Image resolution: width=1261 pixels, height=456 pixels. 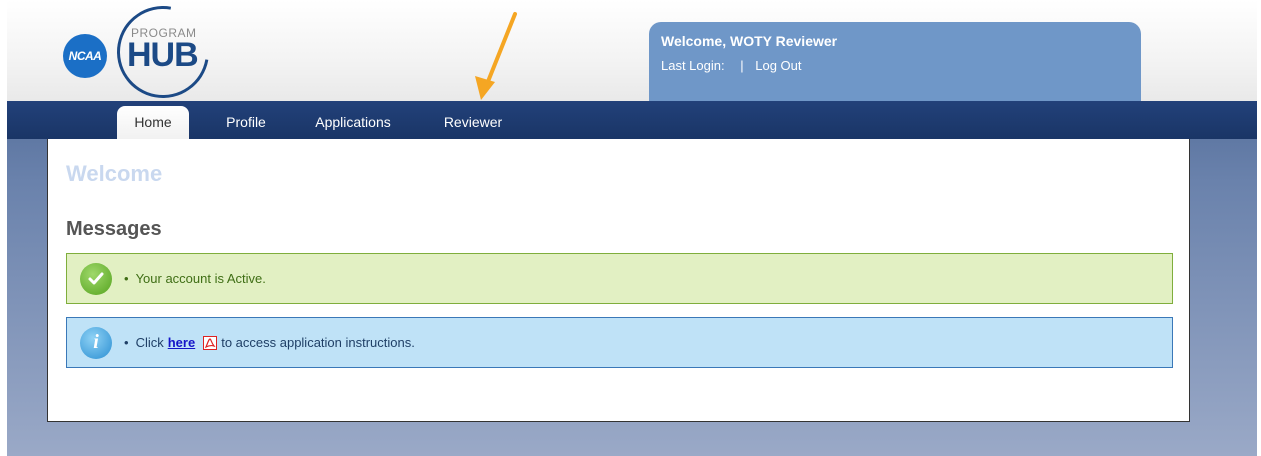 What do you see at coordinates (901, 65) in the screenshot?
I see `login-row: Last Login: | Log Out` at bounding box center [901, 65].